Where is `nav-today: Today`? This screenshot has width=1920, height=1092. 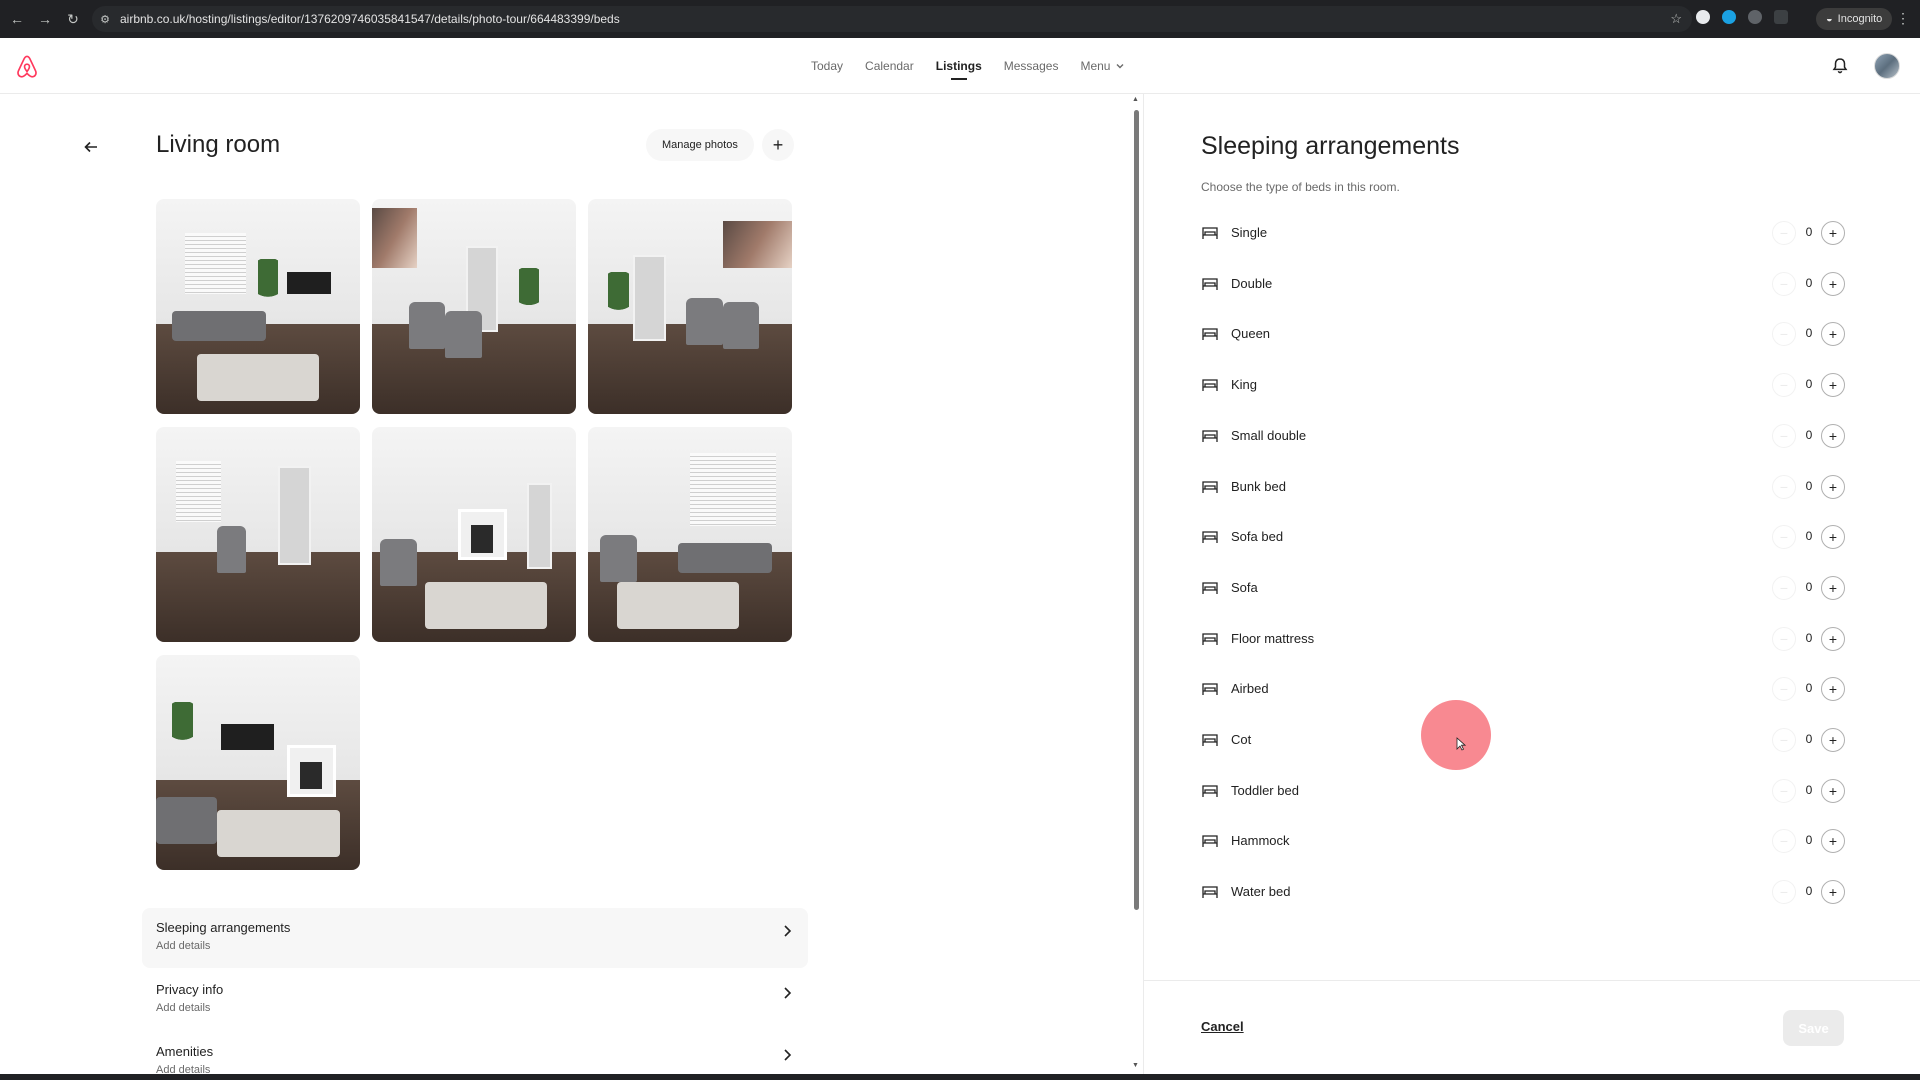 nav-today: Today is located at coordinates (827, 66).